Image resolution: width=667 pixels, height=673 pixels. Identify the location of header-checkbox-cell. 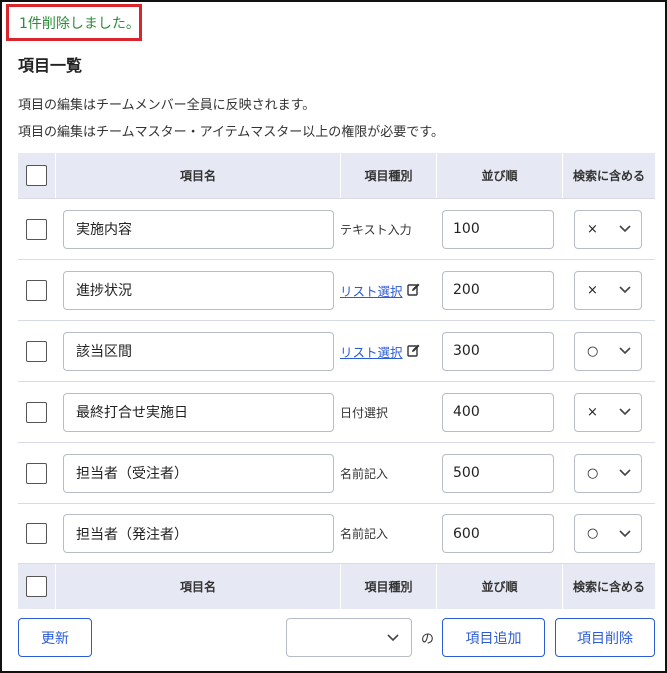
(36, 175).